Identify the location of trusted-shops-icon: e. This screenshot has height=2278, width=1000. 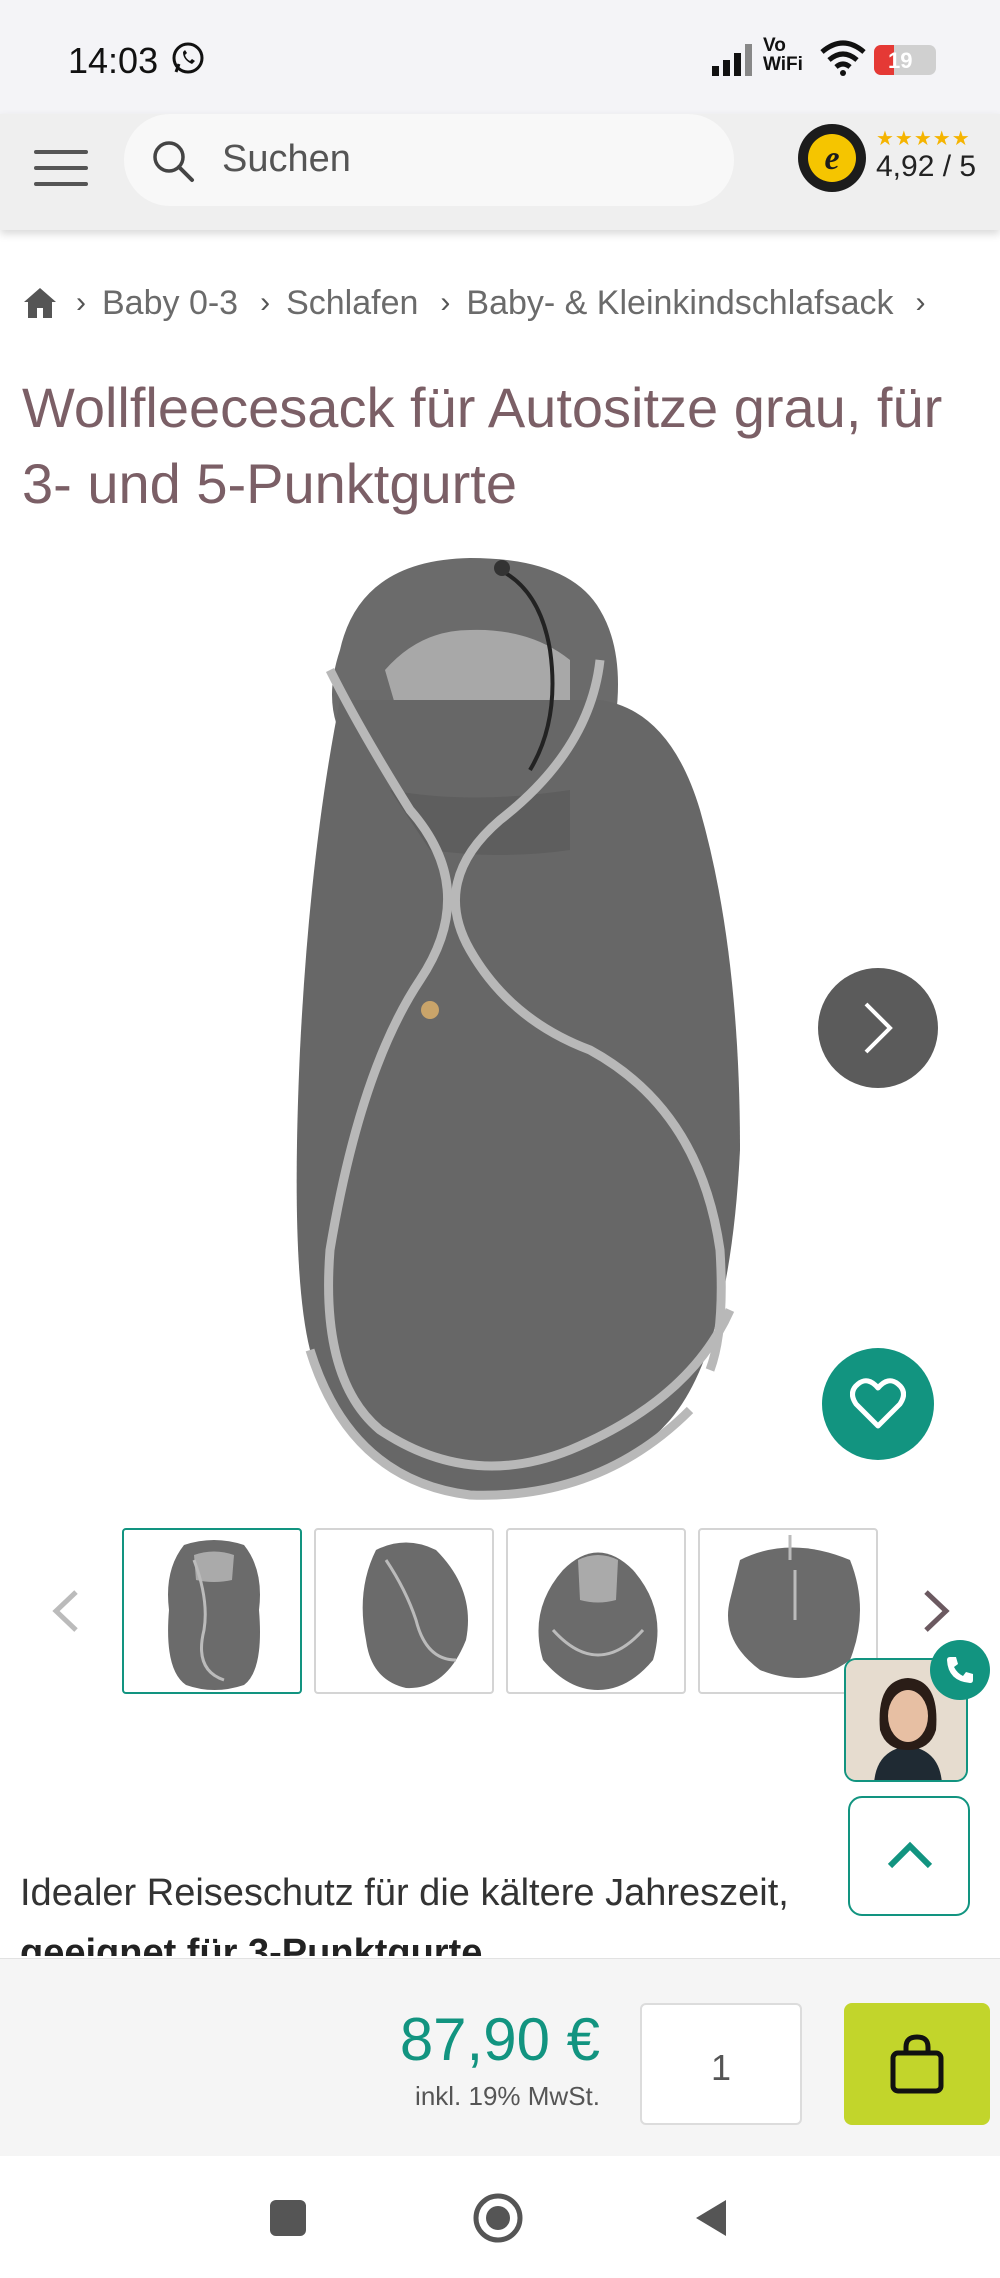
(832, 158).